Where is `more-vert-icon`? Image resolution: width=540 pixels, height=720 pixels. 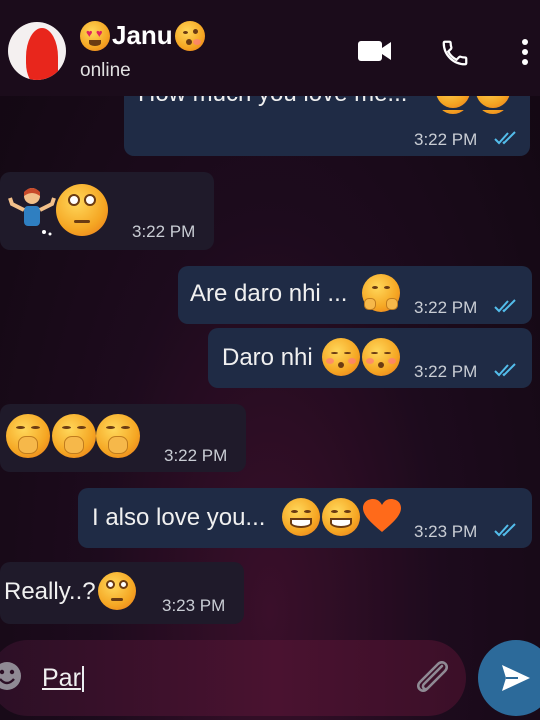 more-vert-icon is located at coordinates (525, 52).